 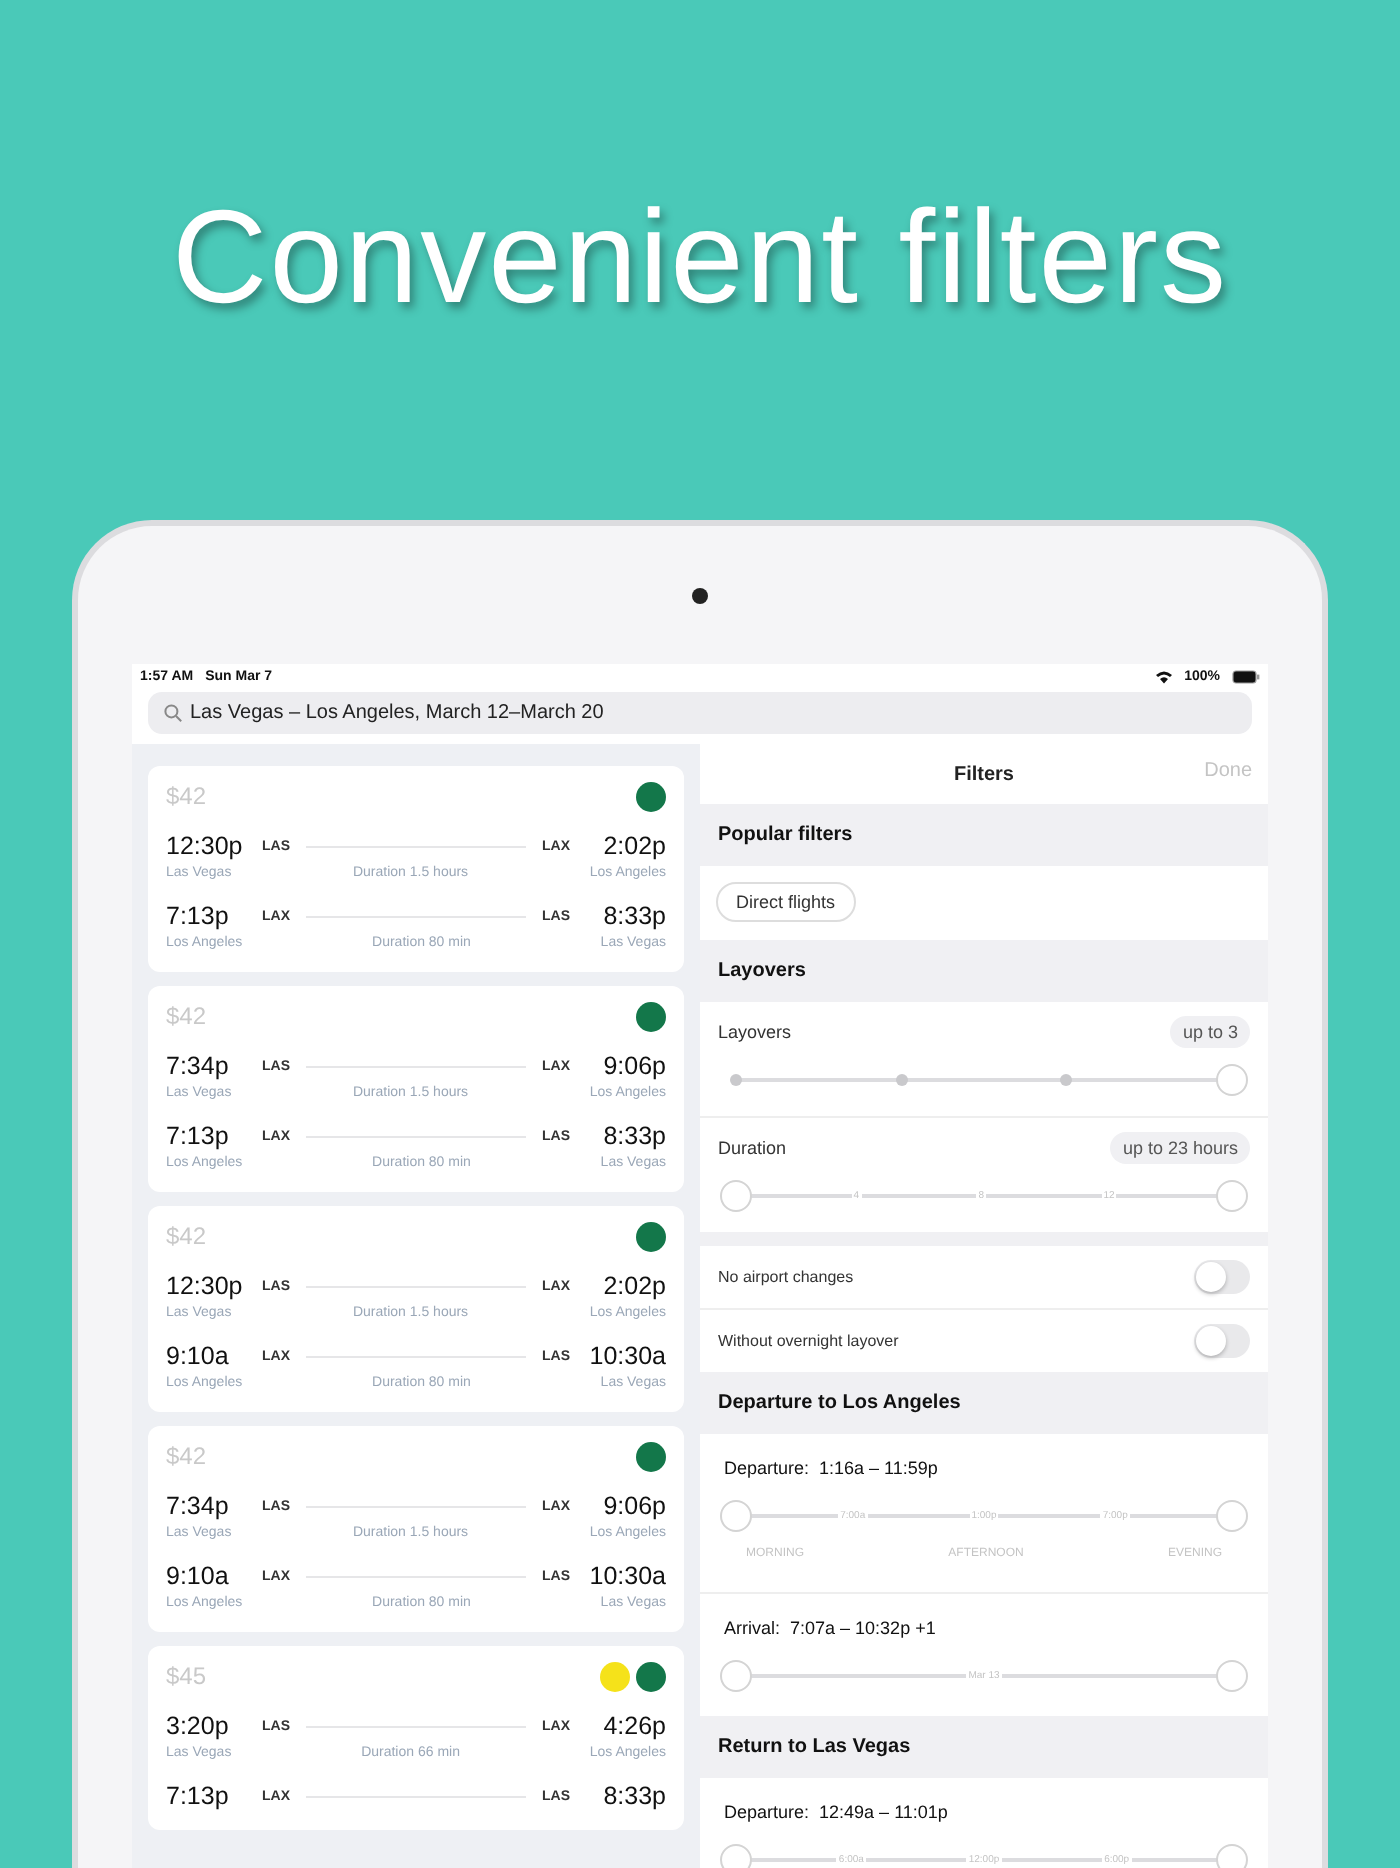 What do you see at coordinates (808, 1341) in the screenshot?
I see `filter-label: Without overnight layover` at bounding box center [808, 1341].